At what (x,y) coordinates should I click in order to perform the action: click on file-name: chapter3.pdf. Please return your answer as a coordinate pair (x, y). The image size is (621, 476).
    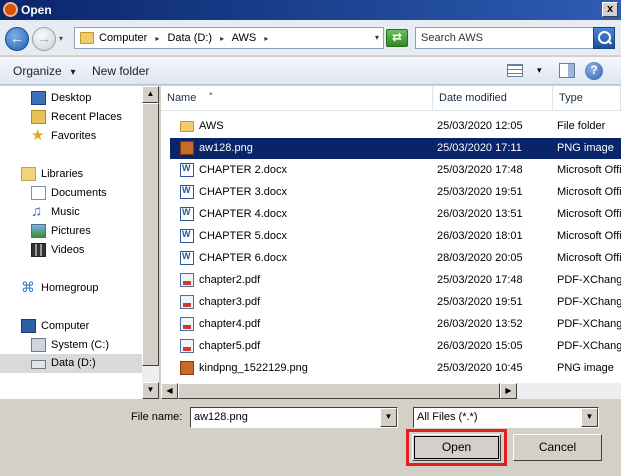
    Looking at the image, I should click on (230, 302).